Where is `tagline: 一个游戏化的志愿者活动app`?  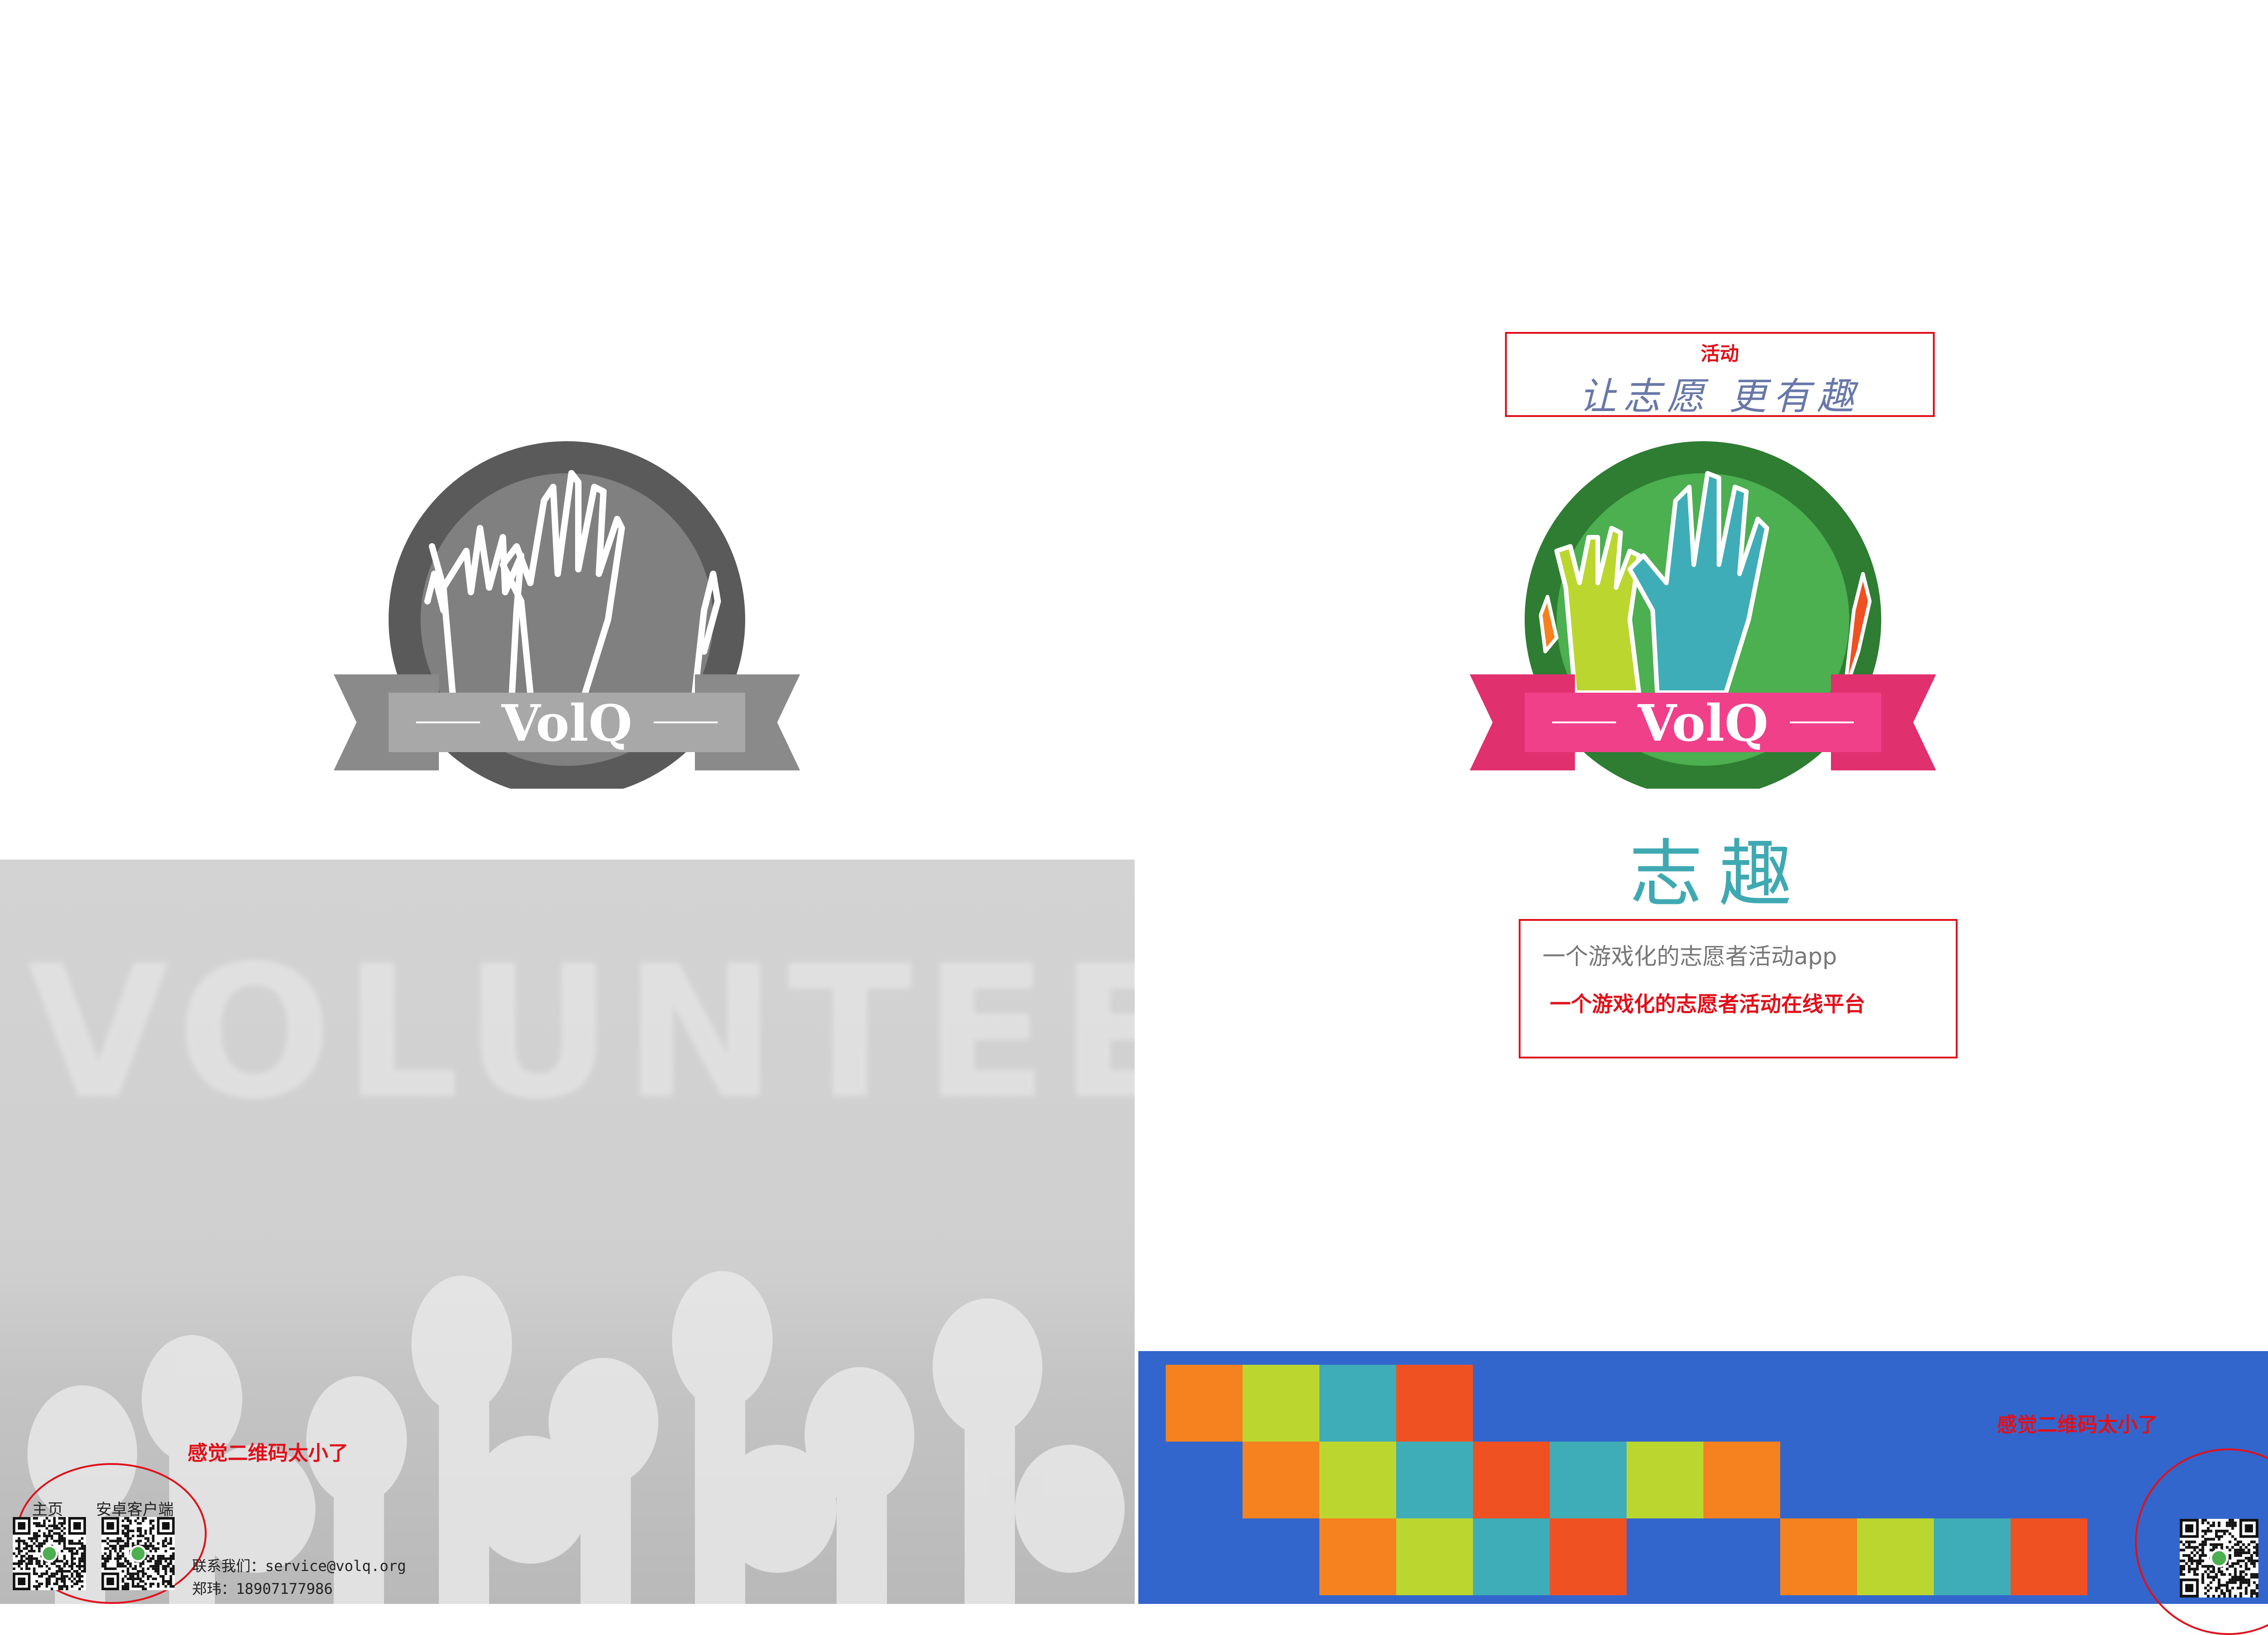
tagline: 一个游戏化的志愿者活动app is located at coordinates (1689, 957).